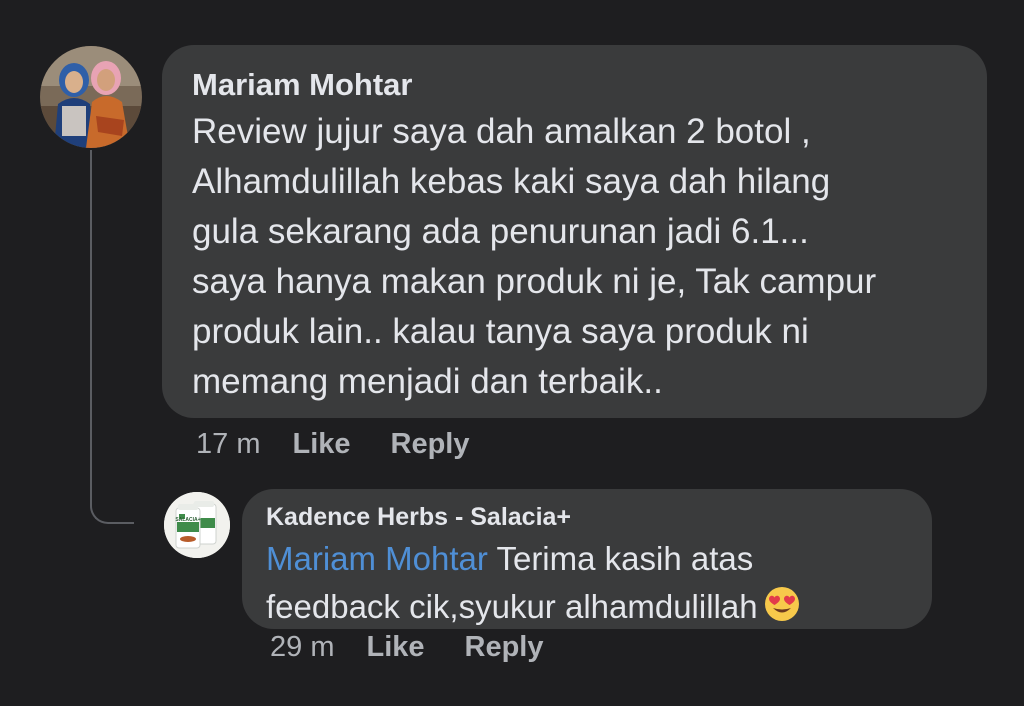 This screenshot has width=1024, height=706. Describe the element at coordinates (377, 558) in the screenshot. I see `mention-link: Mariam Mohtar` at that location.